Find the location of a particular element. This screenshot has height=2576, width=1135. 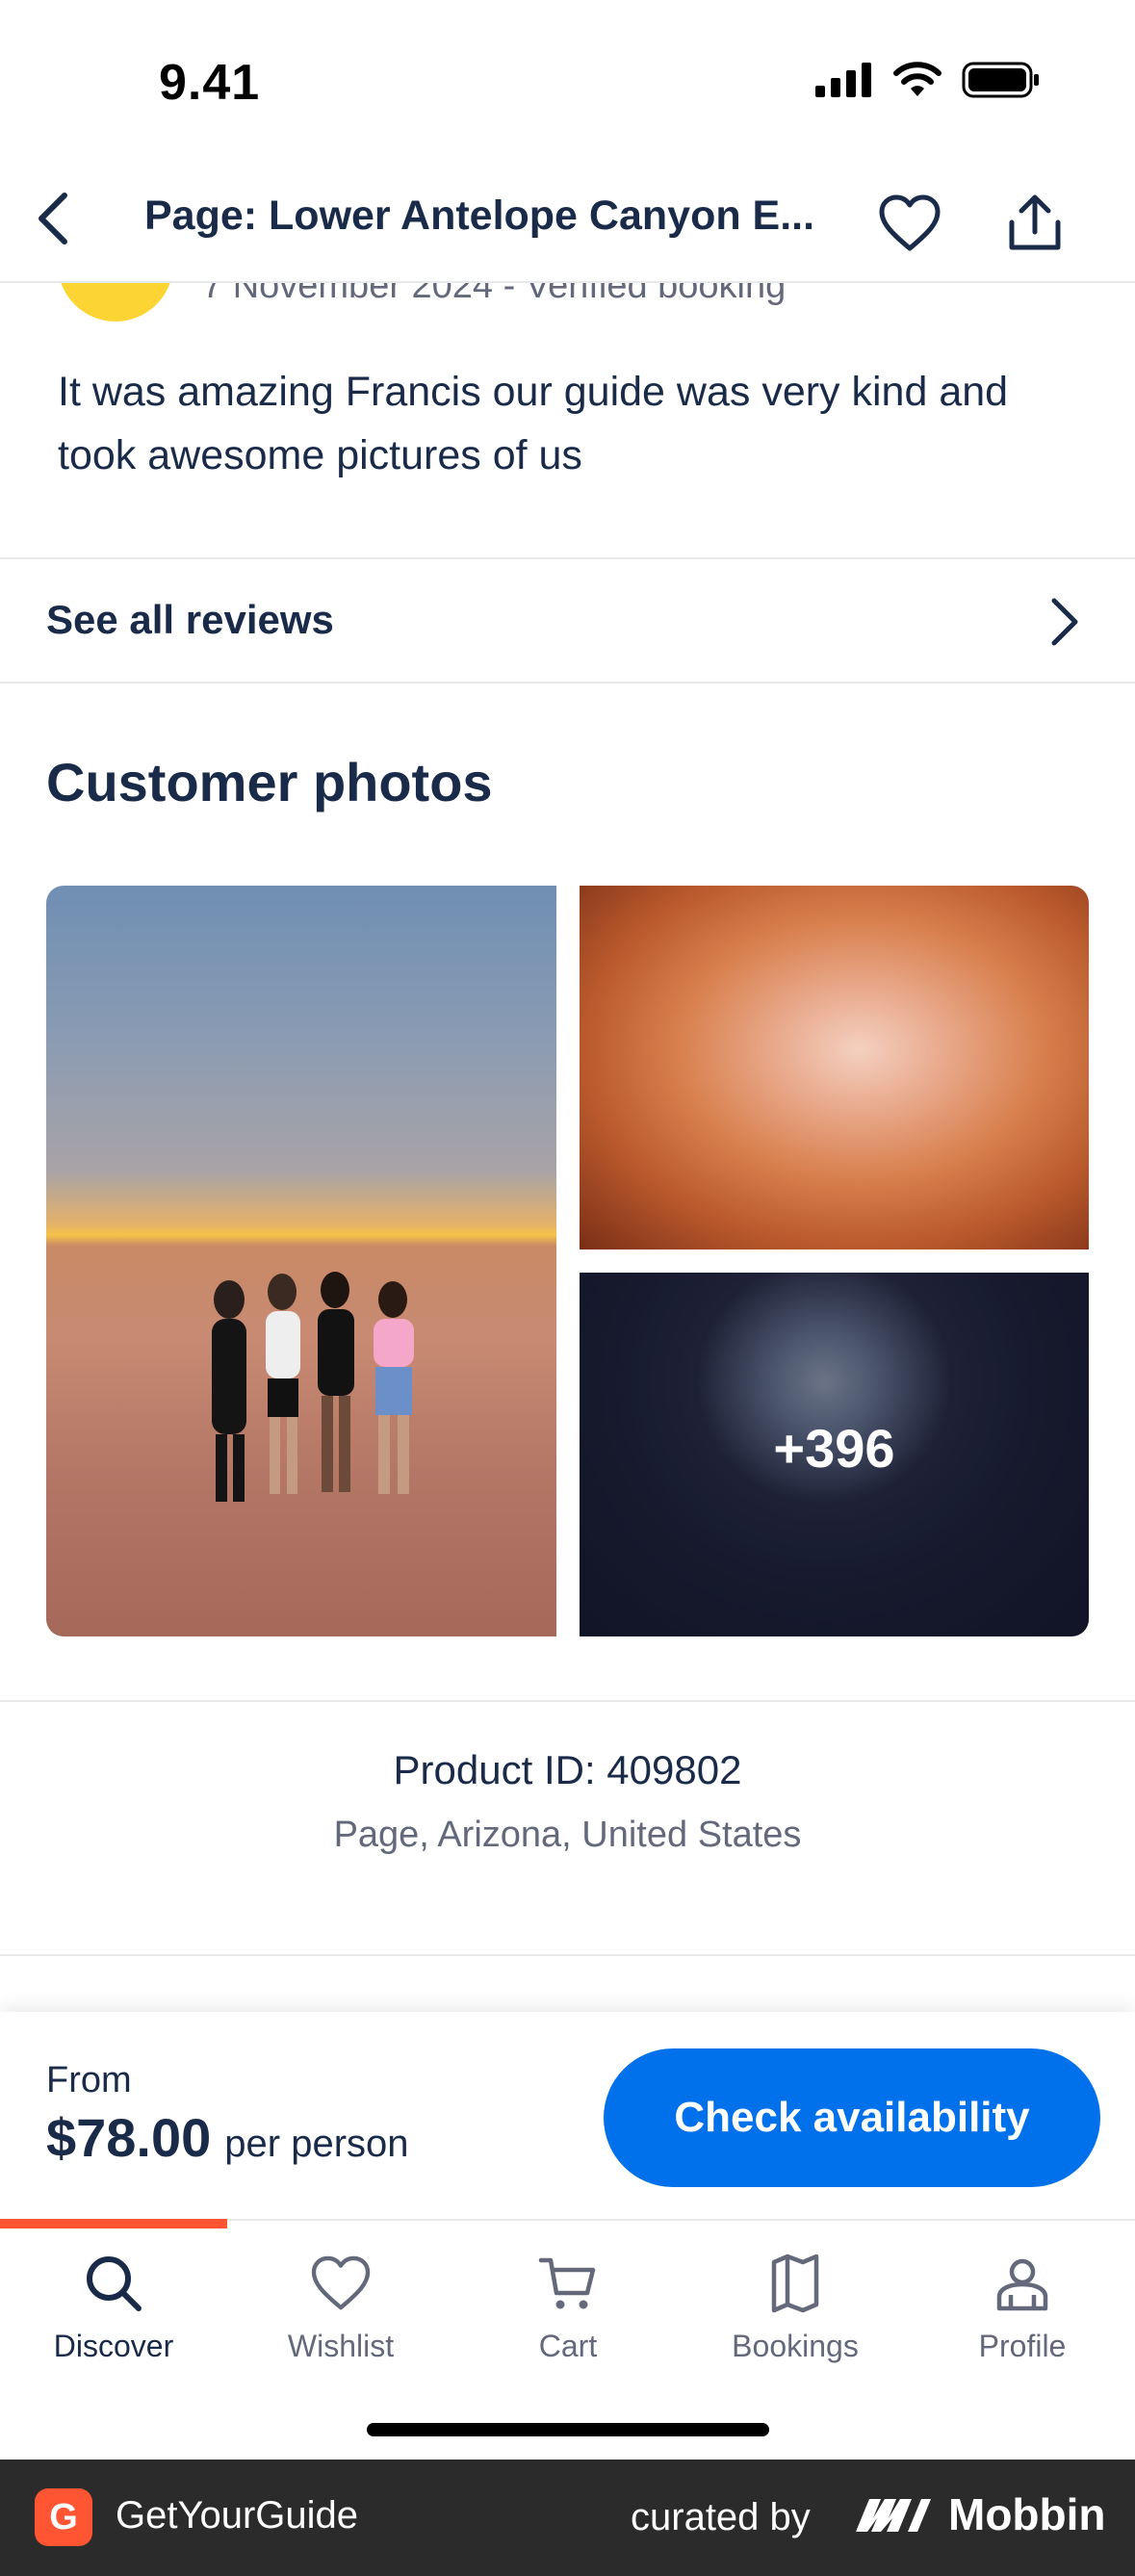

from-label: From is located at coordinates (89, 2080).